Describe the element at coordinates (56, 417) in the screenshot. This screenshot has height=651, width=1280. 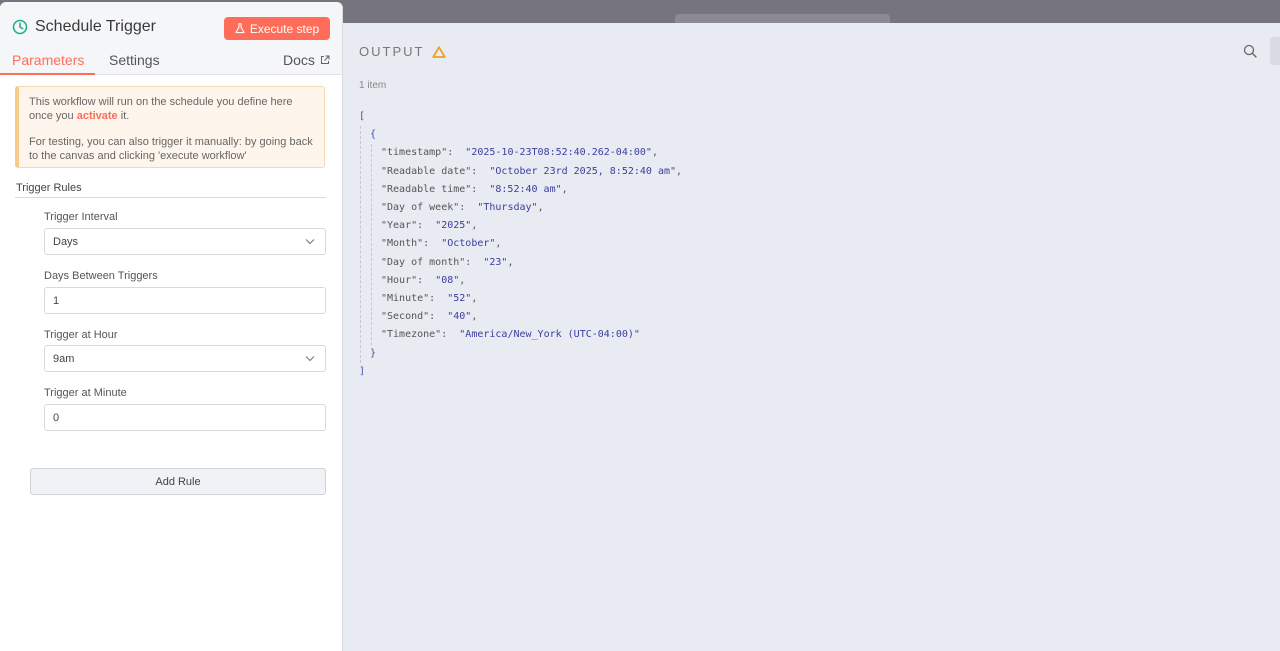
I see `trigger-minute-value: 0` at that location.